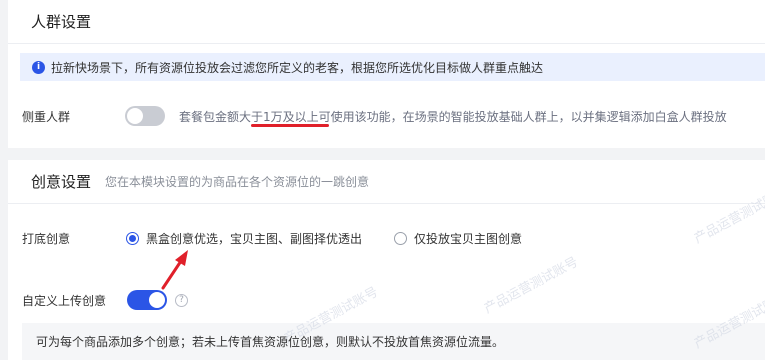  Describe the element at coordinates (46, 116) in the screenshot. I see `focus-crowd-label: 侧重人群` at that location.